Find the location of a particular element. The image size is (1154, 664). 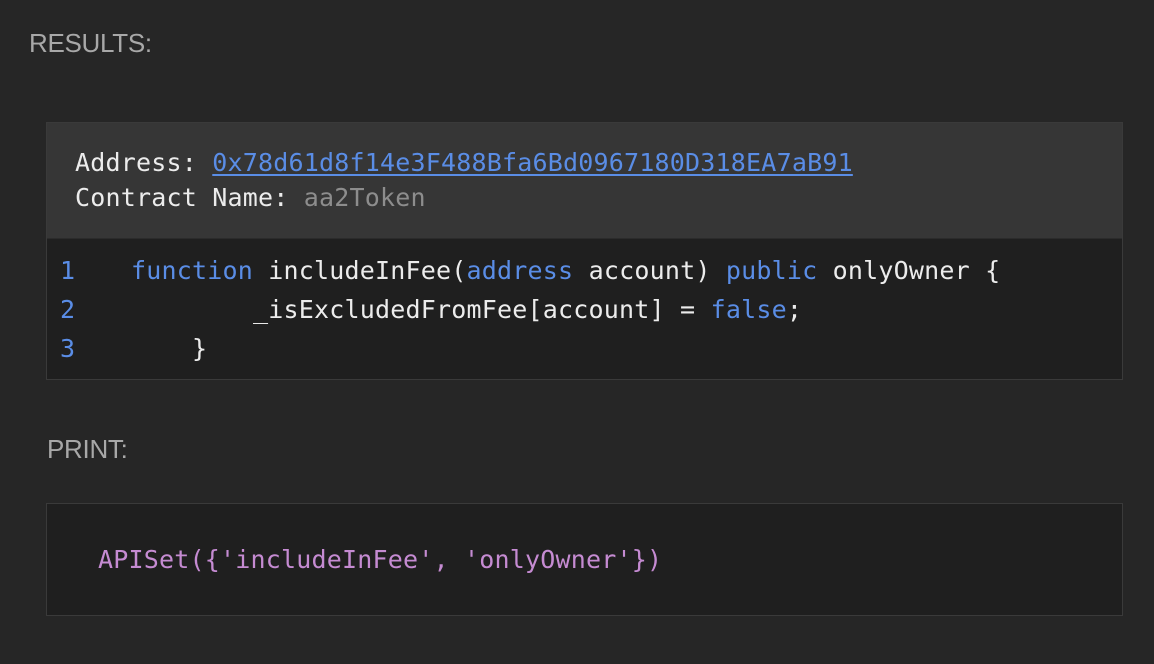

code-token: onlyOwner { is located at coordinates (909, 270).